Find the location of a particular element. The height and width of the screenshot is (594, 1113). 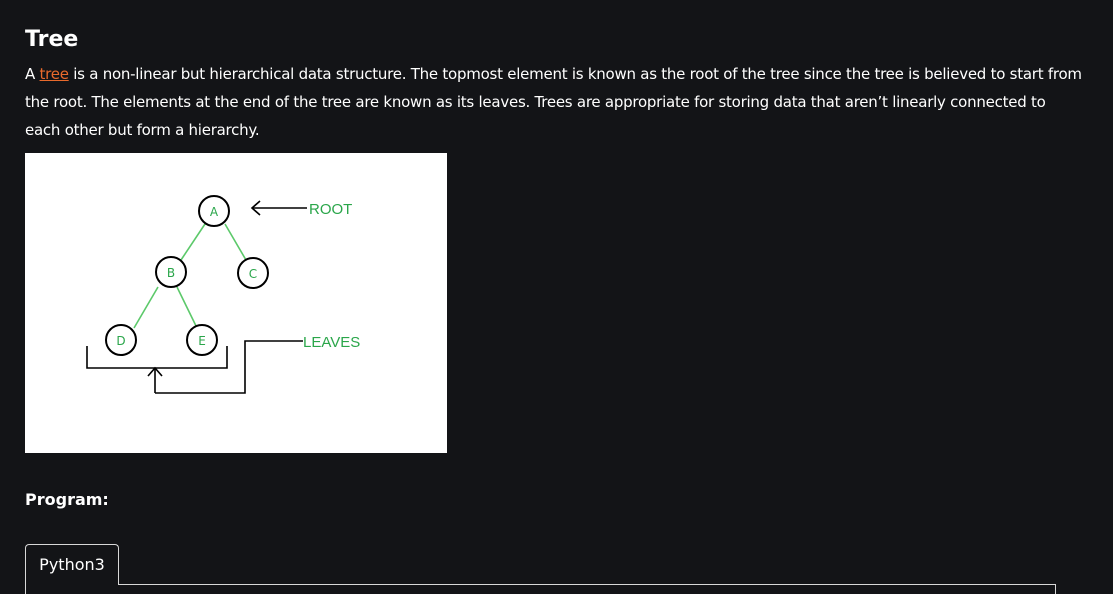

node-e: E is located at coordinates (202, 340).